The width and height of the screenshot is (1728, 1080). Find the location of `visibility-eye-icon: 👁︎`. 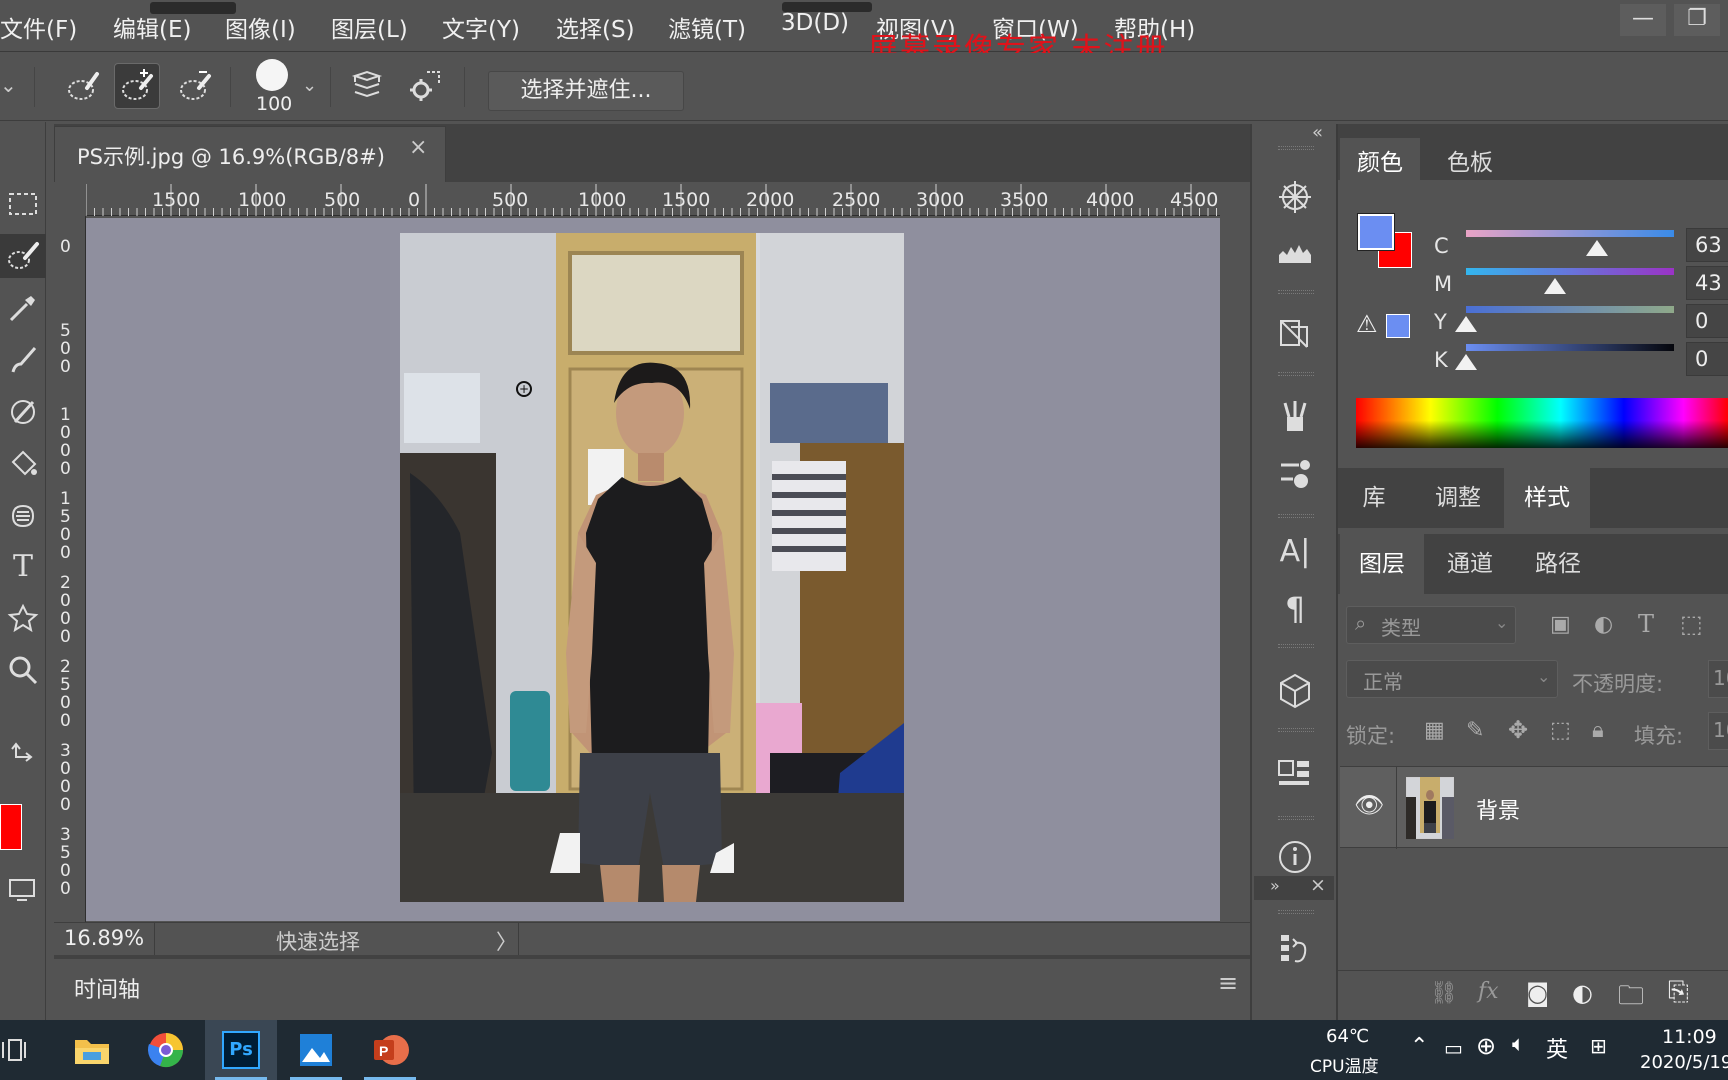

visibility-eye-icon: 👁︎ is located at coordinates (1369, 805).